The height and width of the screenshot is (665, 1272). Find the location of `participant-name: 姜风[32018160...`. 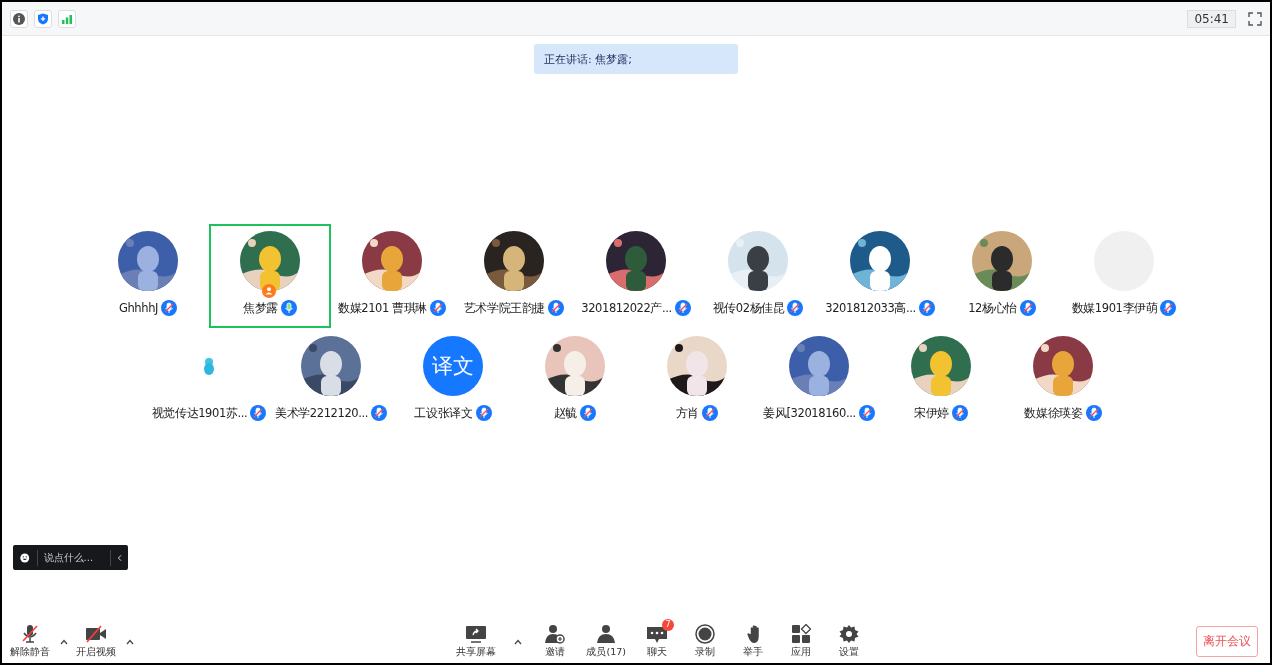

participant-name: 姜风[32018160... is located at coordinates (809, 413).